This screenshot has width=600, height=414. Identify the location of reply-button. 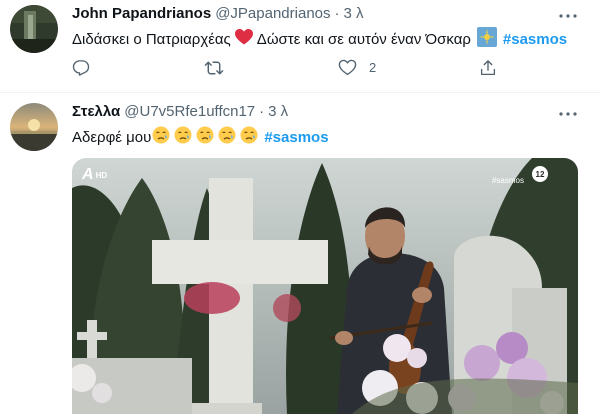
(87, 68).